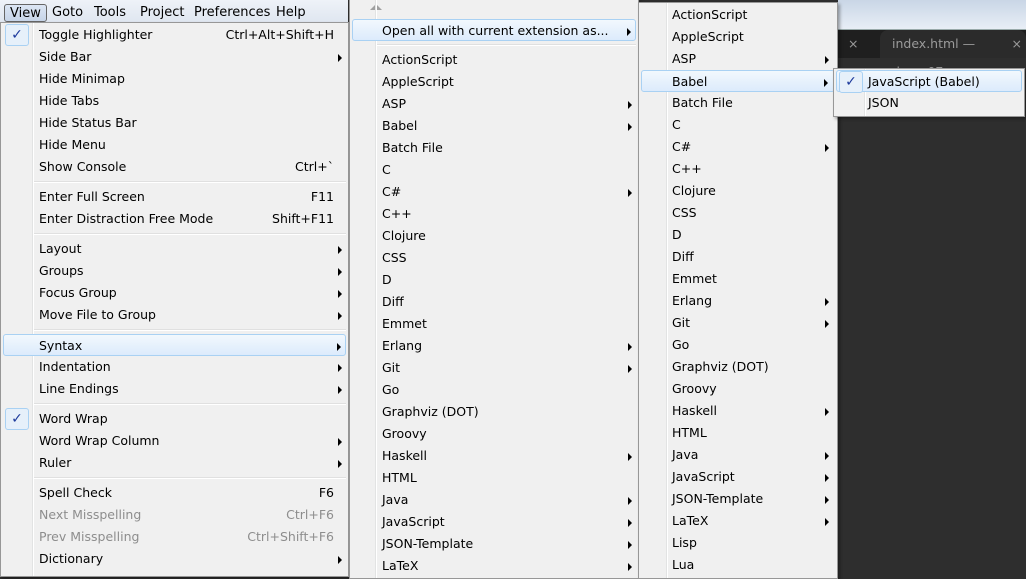 The image size is (1026, 579). What do you see at coordinates (929, 103) in the screenshot?
I see `menu-item-json: JSON` at bounding box center [929, 103].